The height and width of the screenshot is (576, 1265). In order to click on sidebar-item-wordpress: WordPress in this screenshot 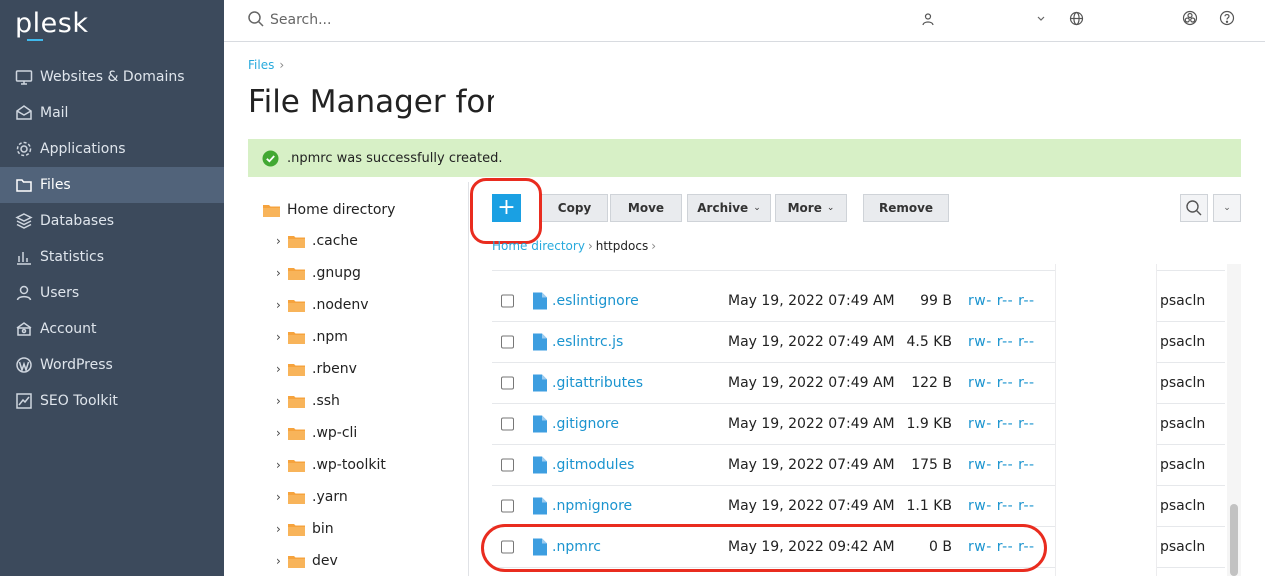, I will do `click(112, 365)`.